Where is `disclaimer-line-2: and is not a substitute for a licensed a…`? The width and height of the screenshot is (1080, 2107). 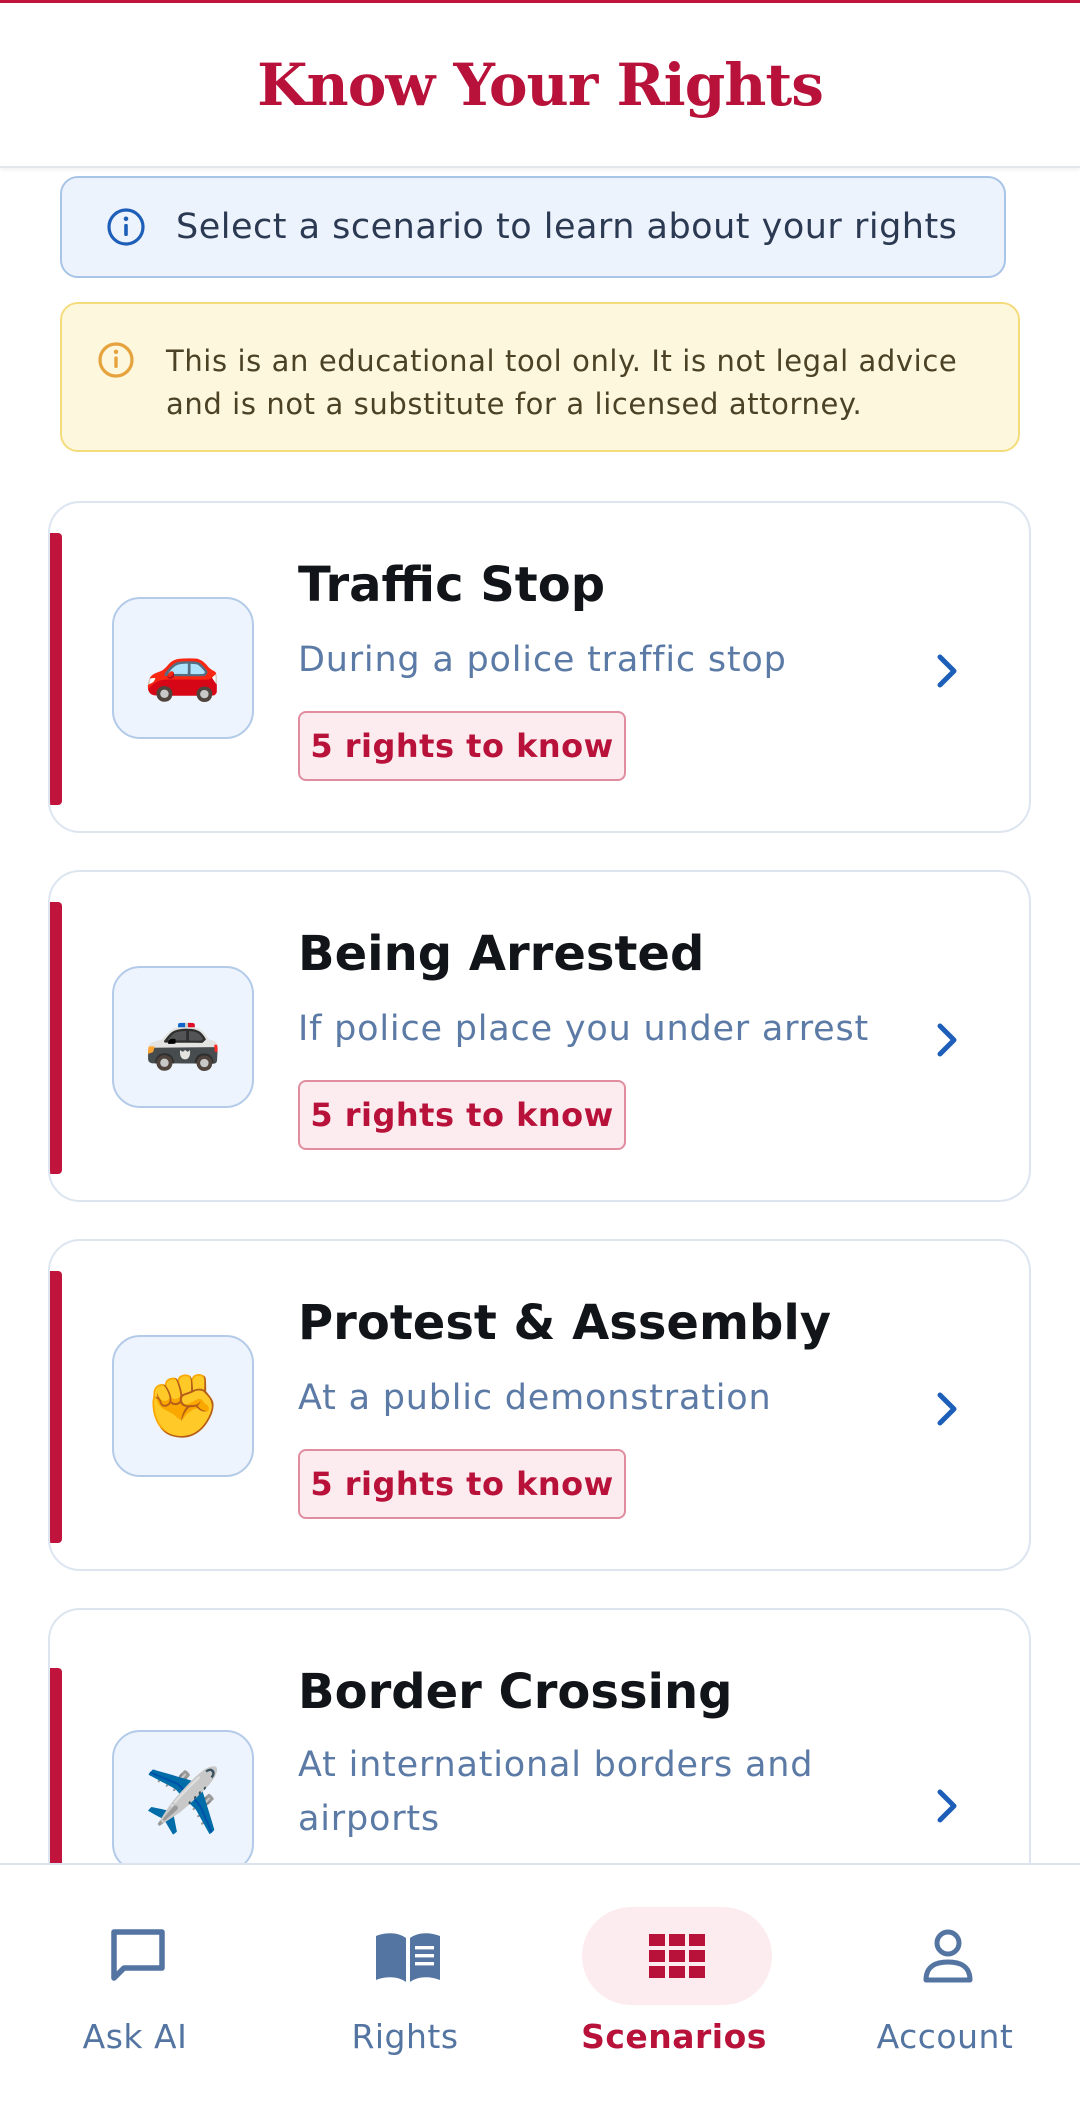
disclaimer-line-2: and is not a substitute for a licensed a… is located at coordinates (514, 404).